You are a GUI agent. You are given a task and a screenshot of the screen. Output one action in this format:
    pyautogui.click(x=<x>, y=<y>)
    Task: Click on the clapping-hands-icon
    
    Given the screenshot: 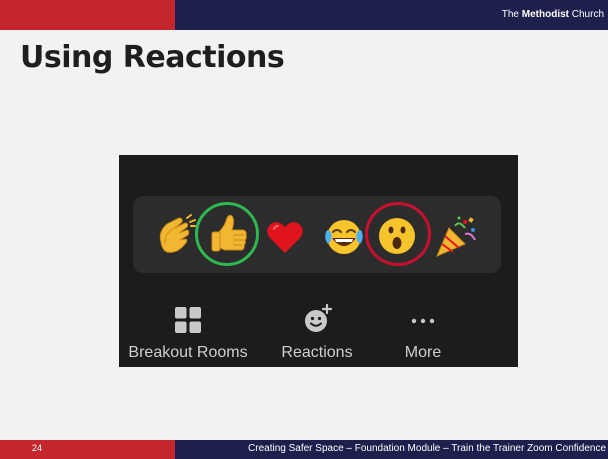 What is the action you would take?
    pyautogui.click(x=175, y=236)
    